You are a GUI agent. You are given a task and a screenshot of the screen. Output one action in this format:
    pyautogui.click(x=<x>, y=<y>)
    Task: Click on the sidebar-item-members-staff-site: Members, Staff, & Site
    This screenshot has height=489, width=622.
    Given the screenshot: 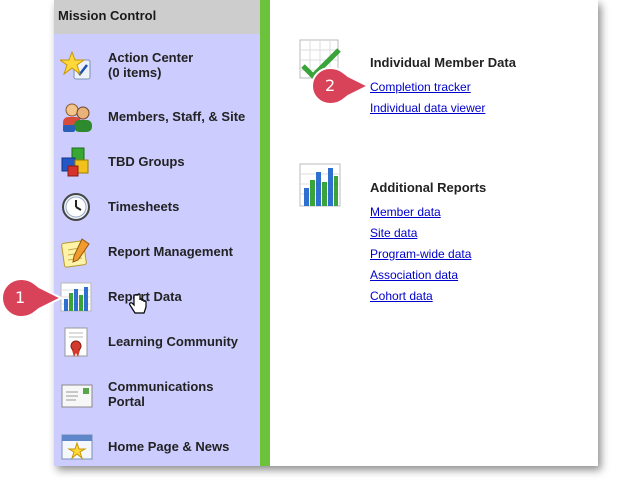 What is the action you would take?
    pyautogui.click(x=157, y=117)
    